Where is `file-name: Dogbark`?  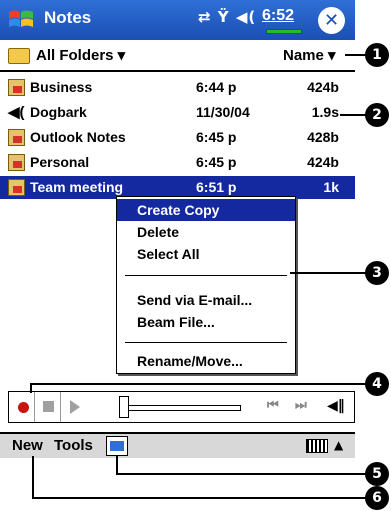 file-name: Dogbark is located at coordinates (58, 112).